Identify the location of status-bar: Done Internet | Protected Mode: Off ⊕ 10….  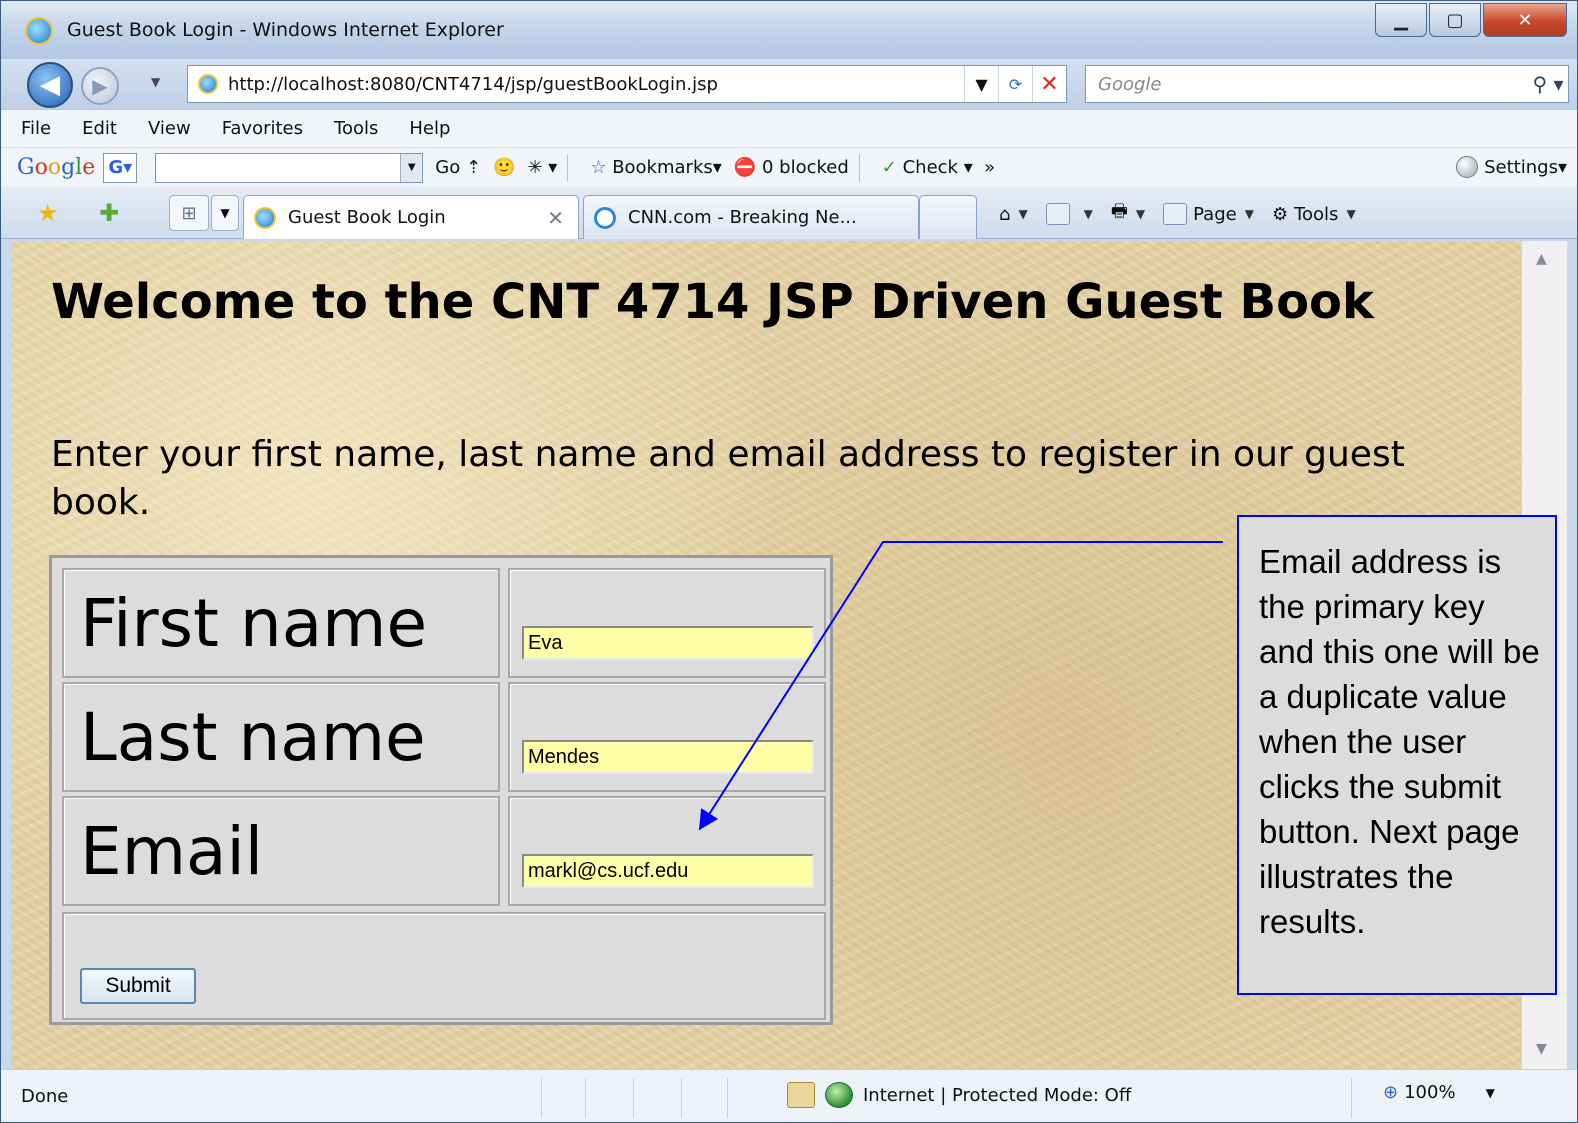
(789, 1095).